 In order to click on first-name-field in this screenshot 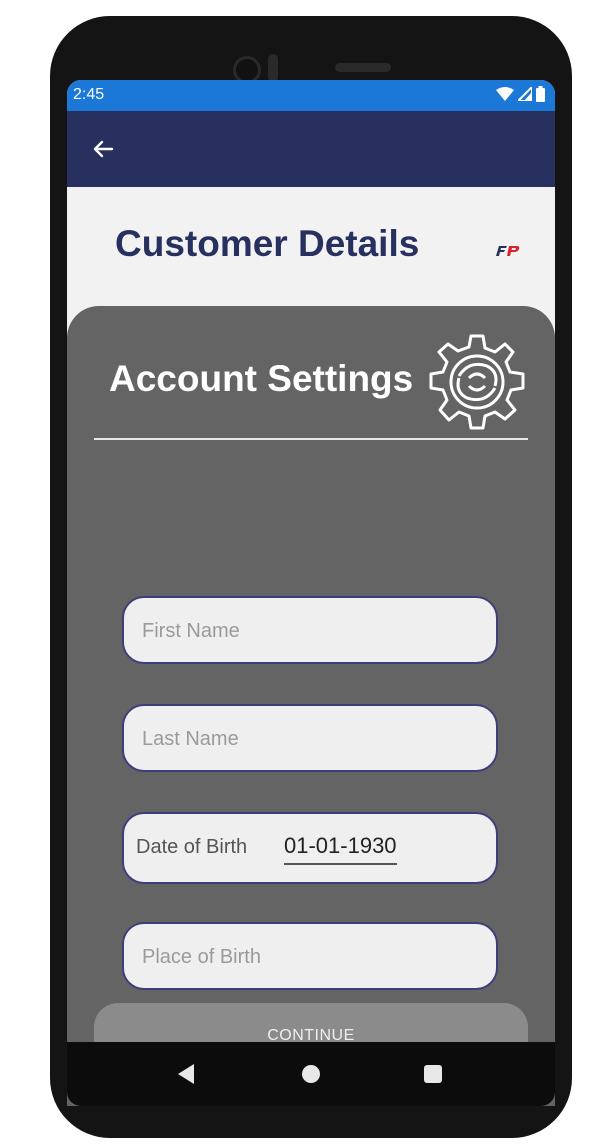, I will do `click(310, 630)`.